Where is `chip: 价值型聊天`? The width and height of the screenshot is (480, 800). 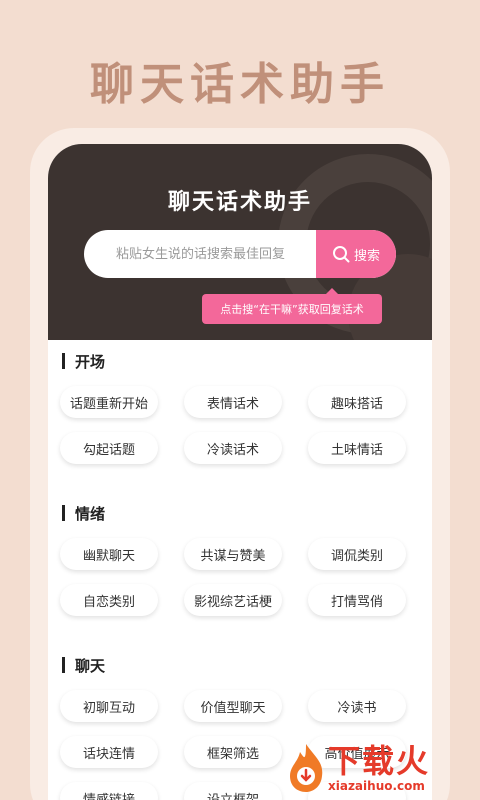
chip: 价值型聊天 is located at coordinates (233, 706).